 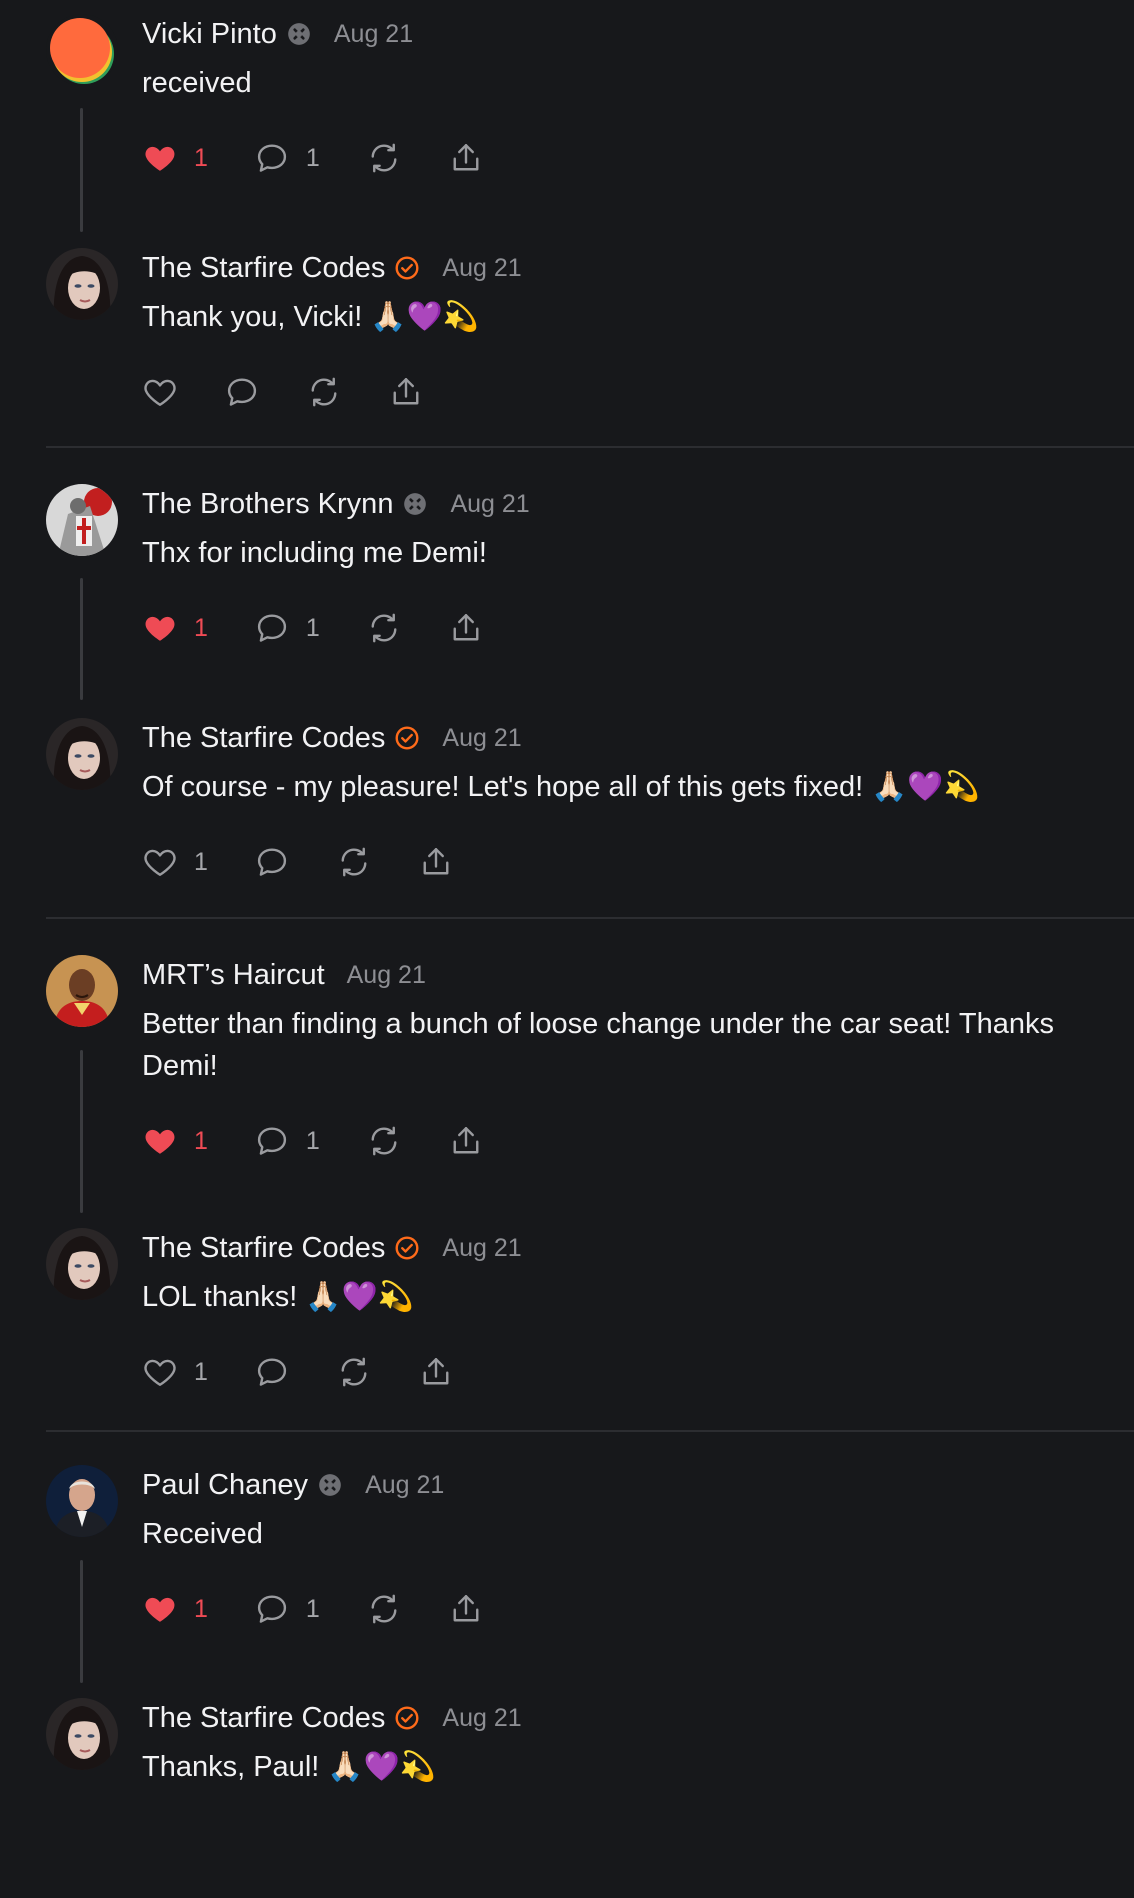 I want to click on post-text: Received, so click(x=202, y=1534).